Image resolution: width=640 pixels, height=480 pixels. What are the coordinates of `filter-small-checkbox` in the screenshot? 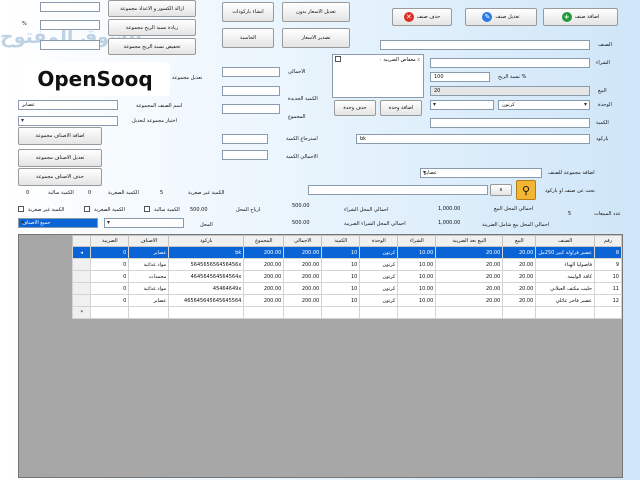 It's located at (87, 209).